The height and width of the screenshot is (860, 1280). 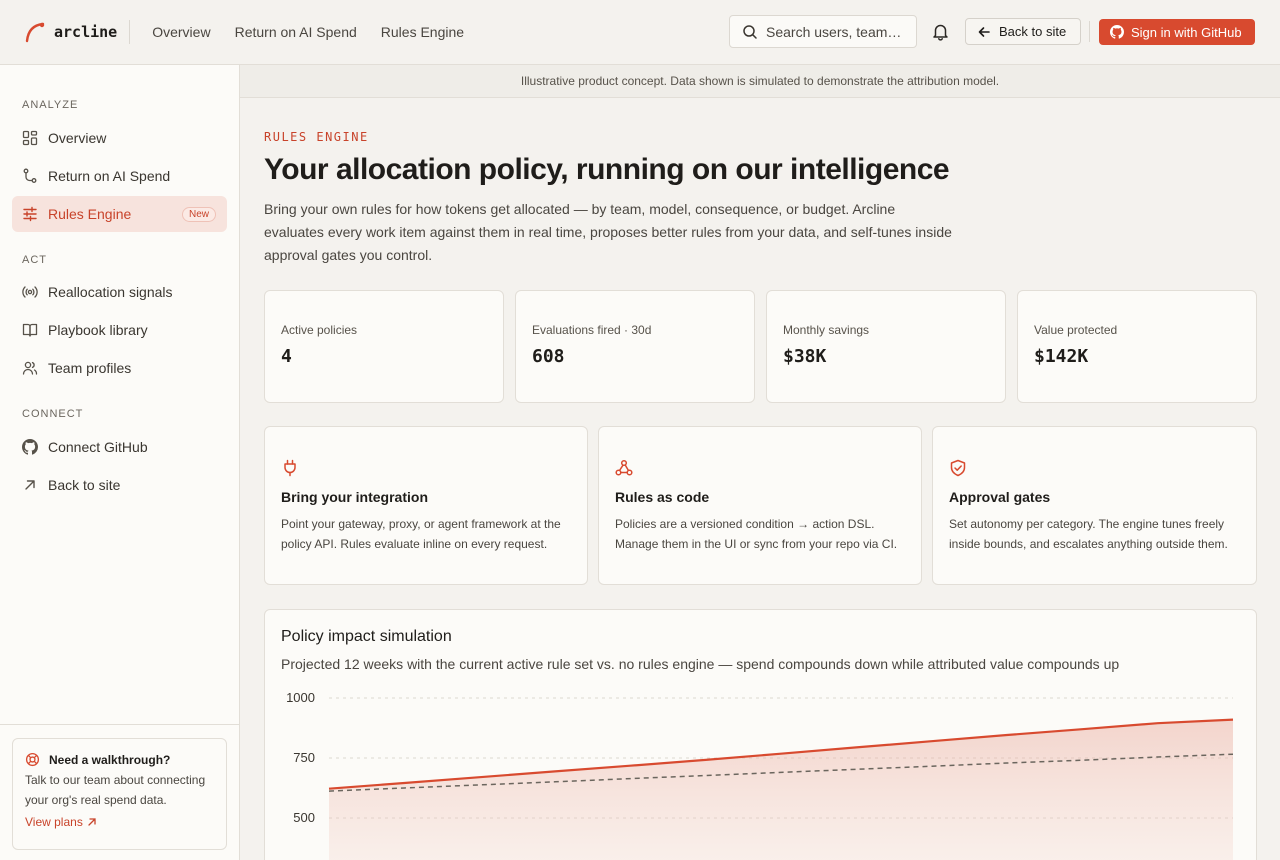 I want to click on sidebar-item-reallocation-signals: Reallocation signals, so click(x=119, y=292).